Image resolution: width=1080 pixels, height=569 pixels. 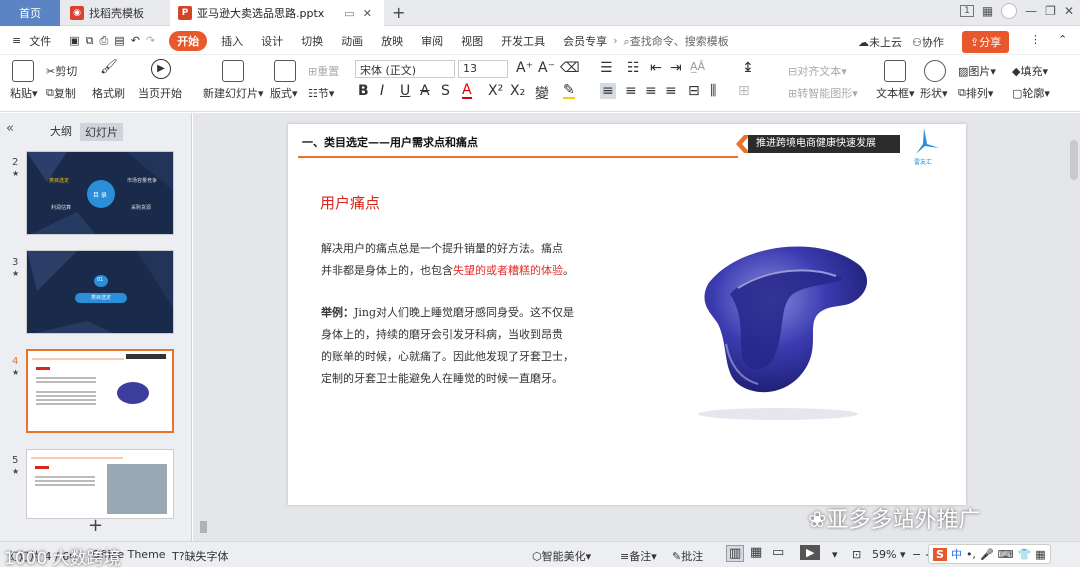 I want to click on subscript-icon: X₂, so click(x=517, y=91).